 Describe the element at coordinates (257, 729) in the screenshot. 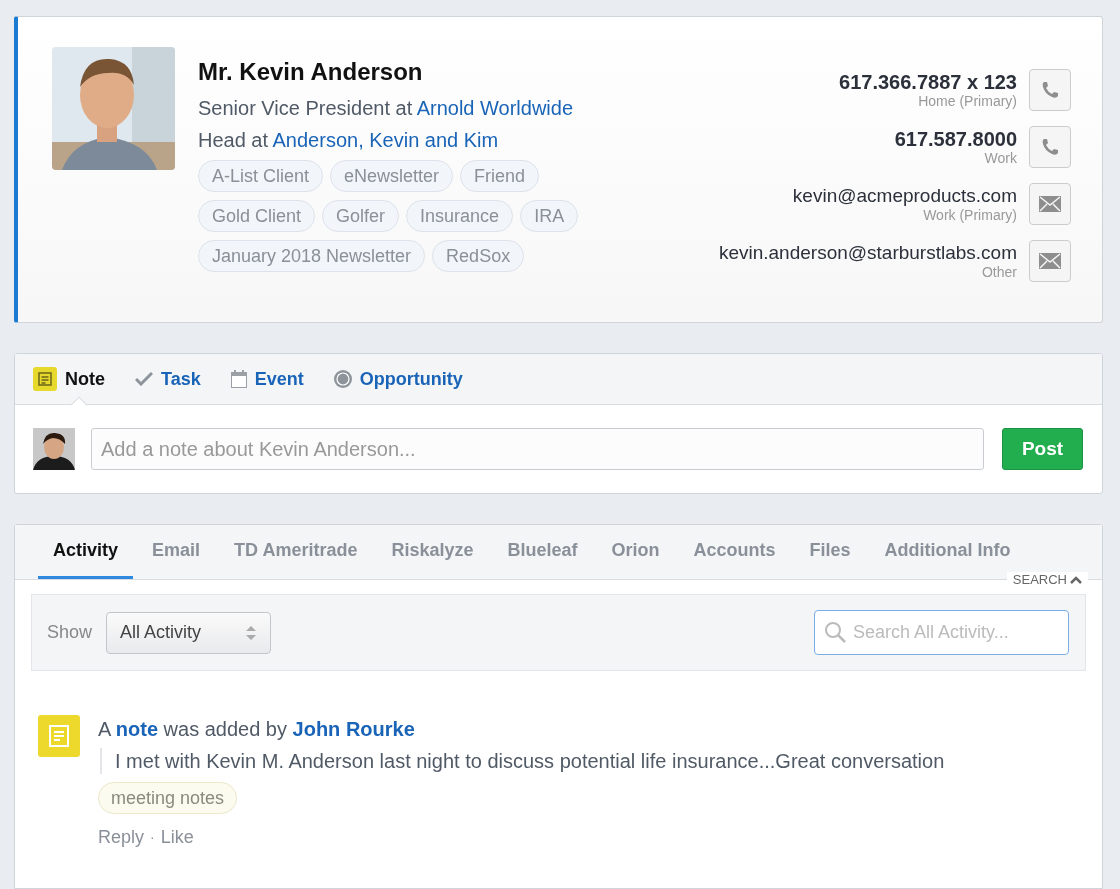

I see `activity-headline: A note was added by John Rourke` at that location.